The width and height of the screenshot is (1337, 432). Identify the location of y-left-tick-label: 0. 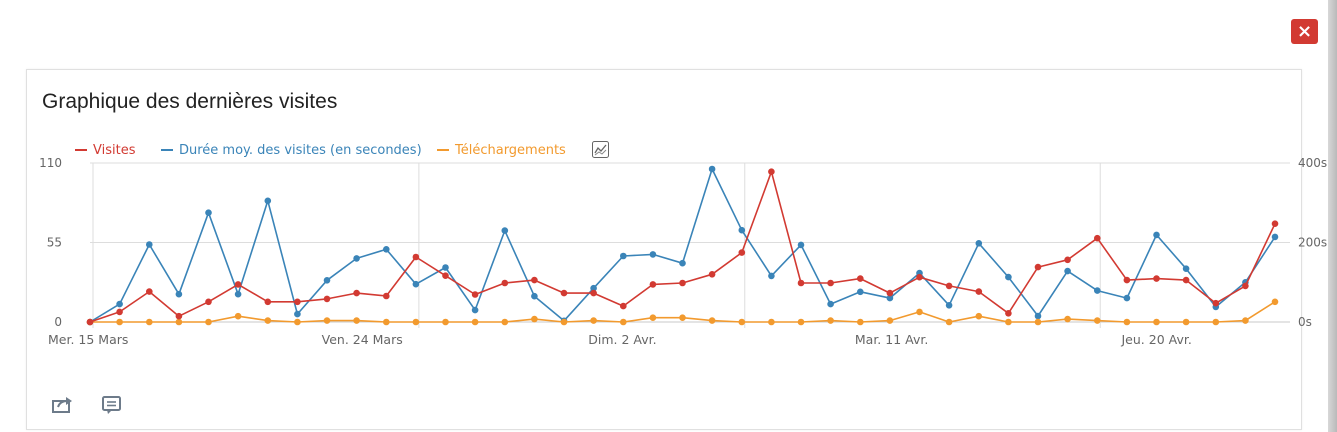
(58, 322).